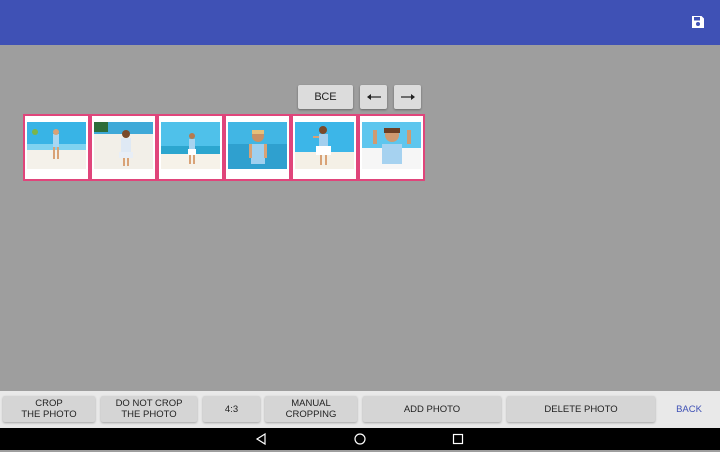 Image resolution: width=720 pixels, height=452 pixels. I want to click on nav-home-icon, so click(360, 439).